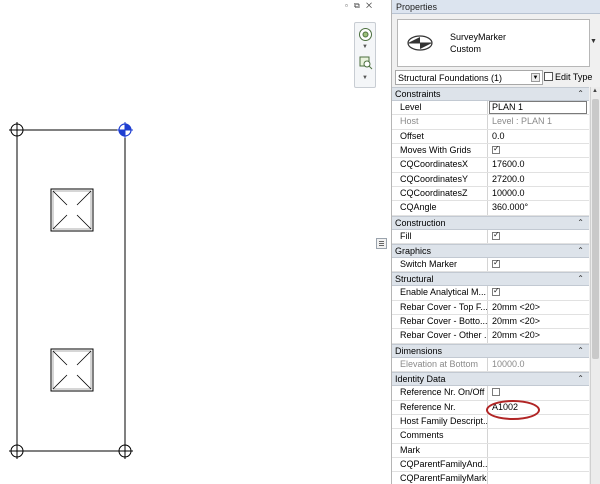 This screenshot has height=484, width=600. Describe the element at coordinates (418, 94) in the screenshot. I see `section-title: Constraints` at that location.